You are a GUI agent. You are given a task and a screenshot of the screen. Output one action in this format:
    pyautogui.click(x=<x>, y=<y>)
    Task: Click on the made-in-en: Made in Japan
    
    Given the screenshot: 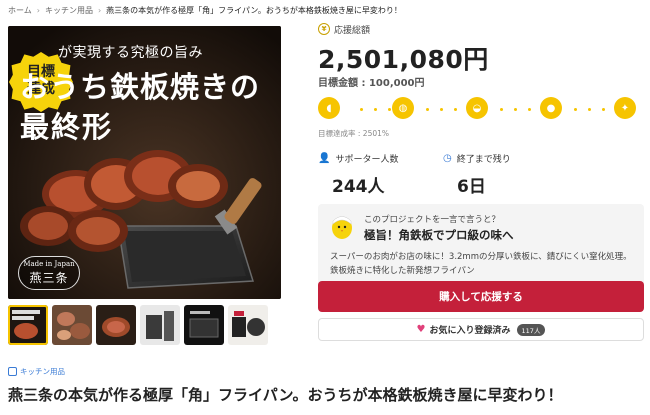 What is the action you would take?
    pyautogui.click(x=49, y=264)
    